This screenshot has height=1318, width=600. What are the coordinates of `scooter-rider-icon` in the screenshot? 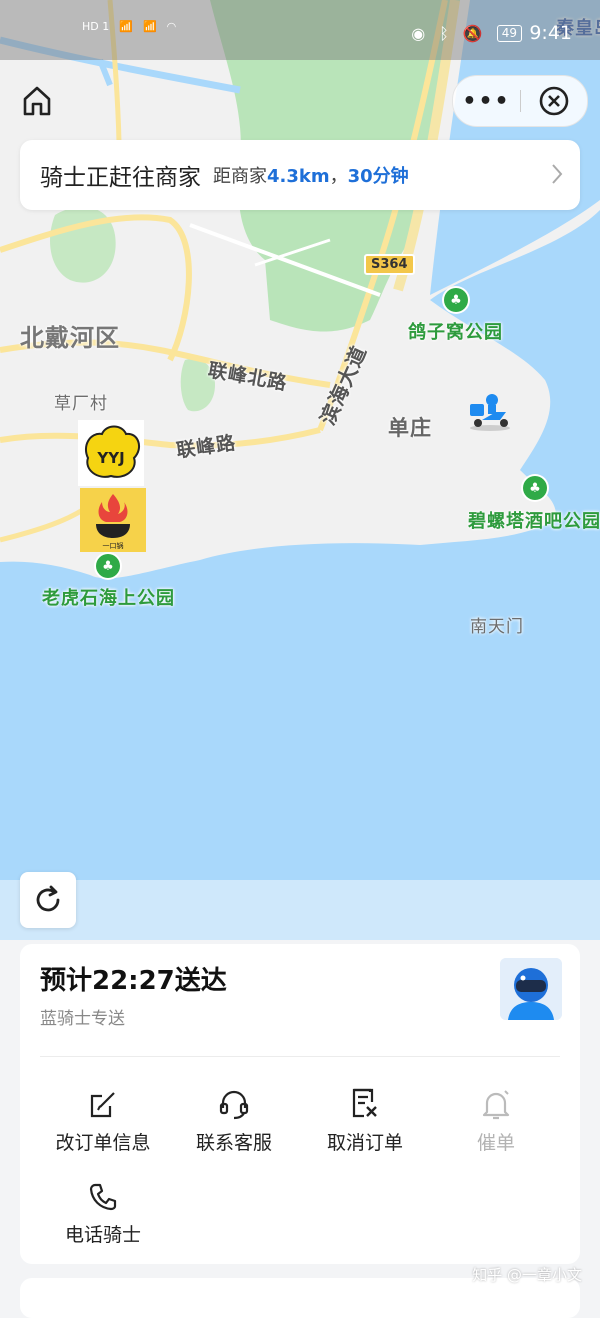 It's located at (490, 412).